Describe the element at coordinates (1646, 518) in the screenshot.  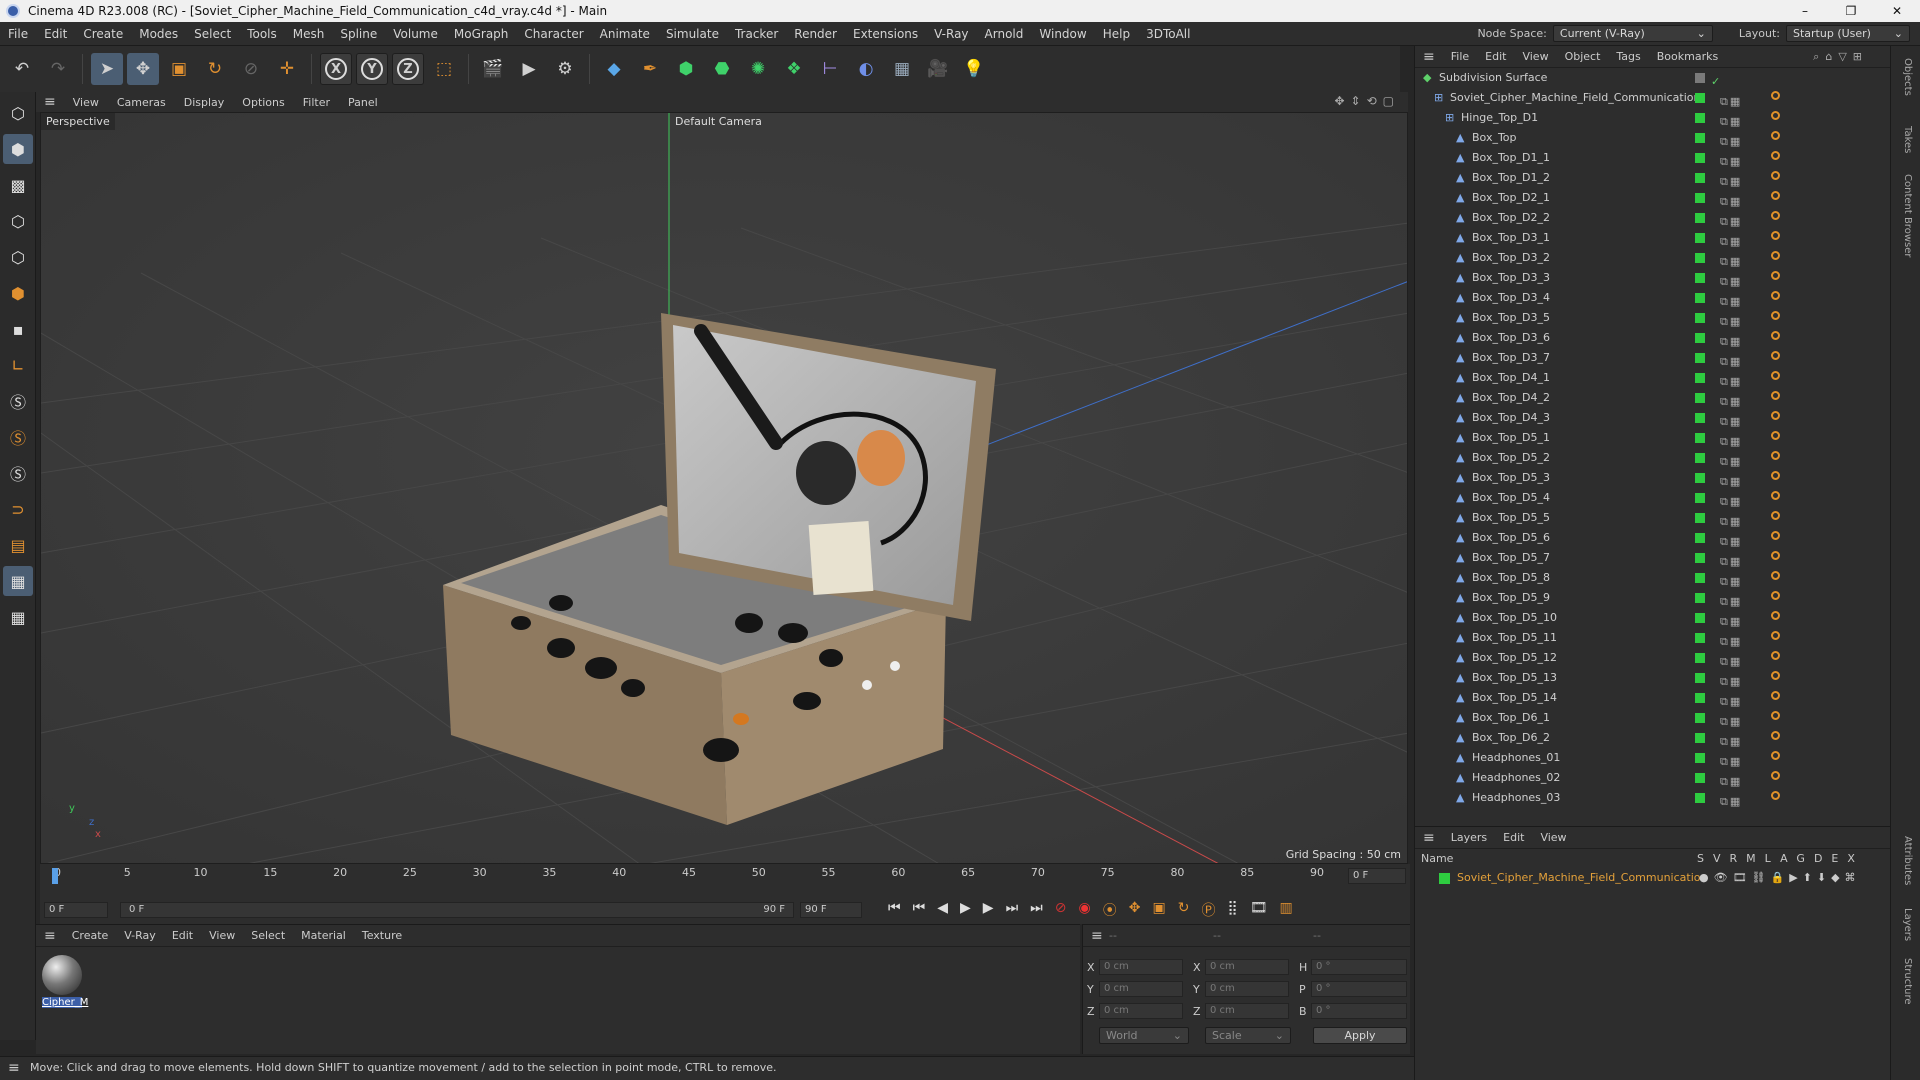
I see `object-row: ▲ Box_Top_D5_5 ⧉▦` at that location.